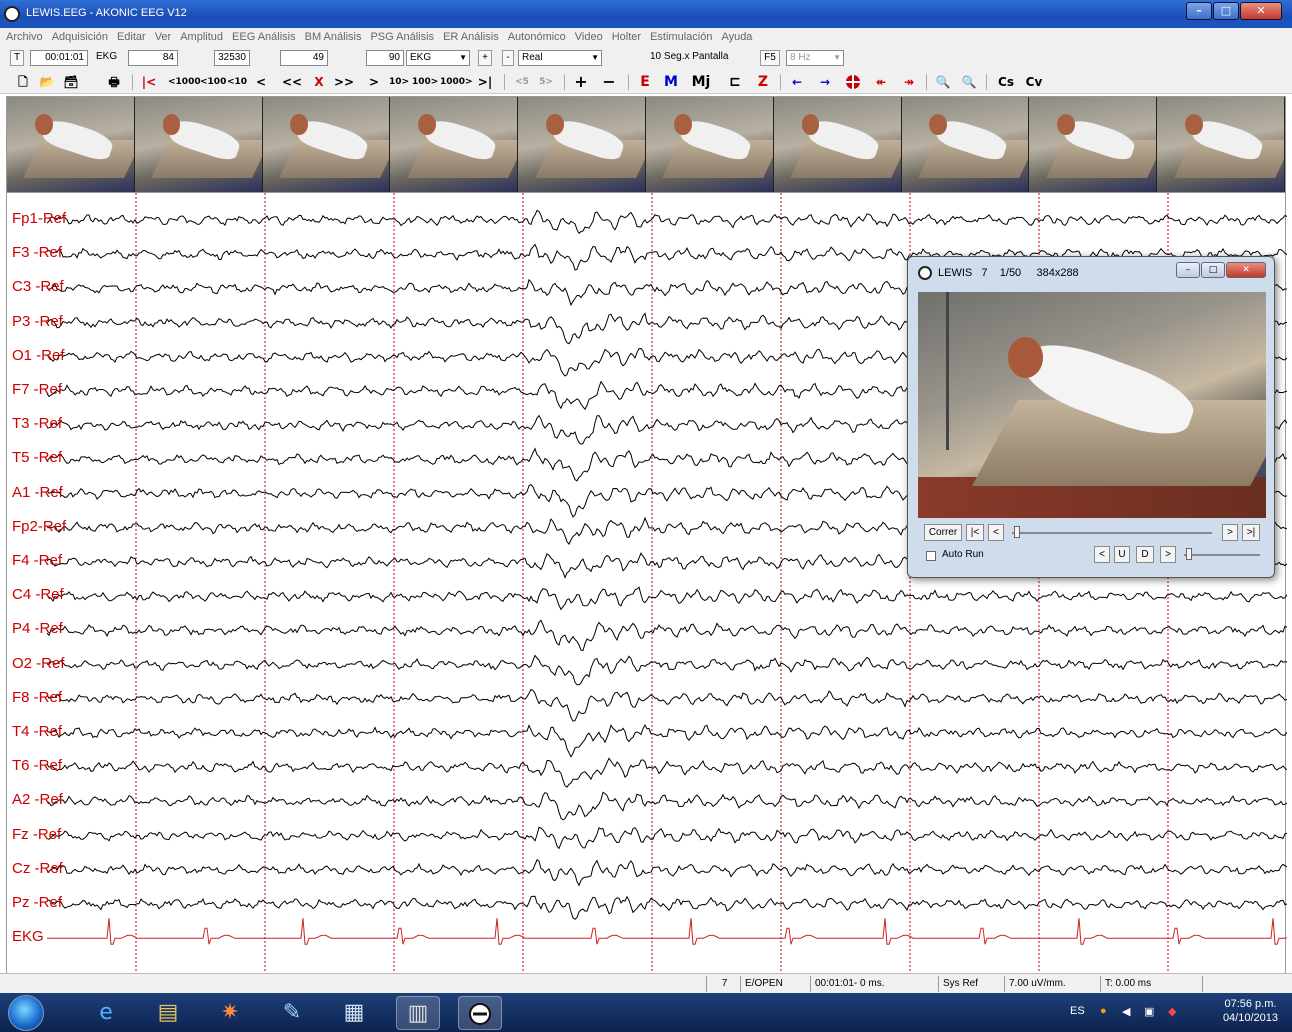  Describe the element at coordinates (261, 82) in the screenshot. I see `back-1-button: <` at that location.